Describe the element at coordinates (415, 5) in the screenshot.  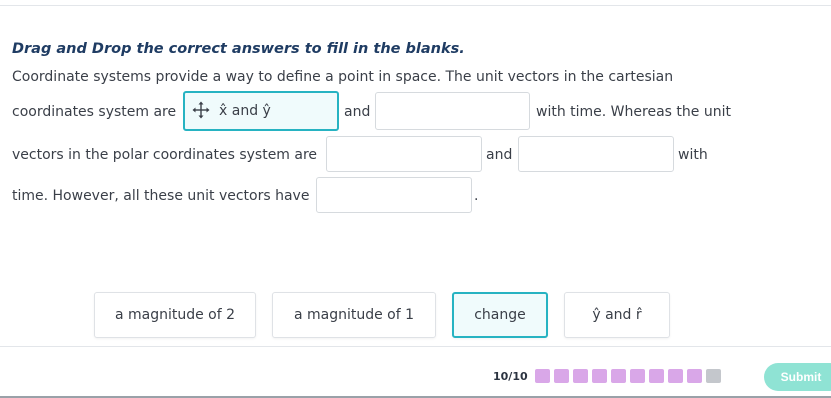
I see `top-divider` at that location.